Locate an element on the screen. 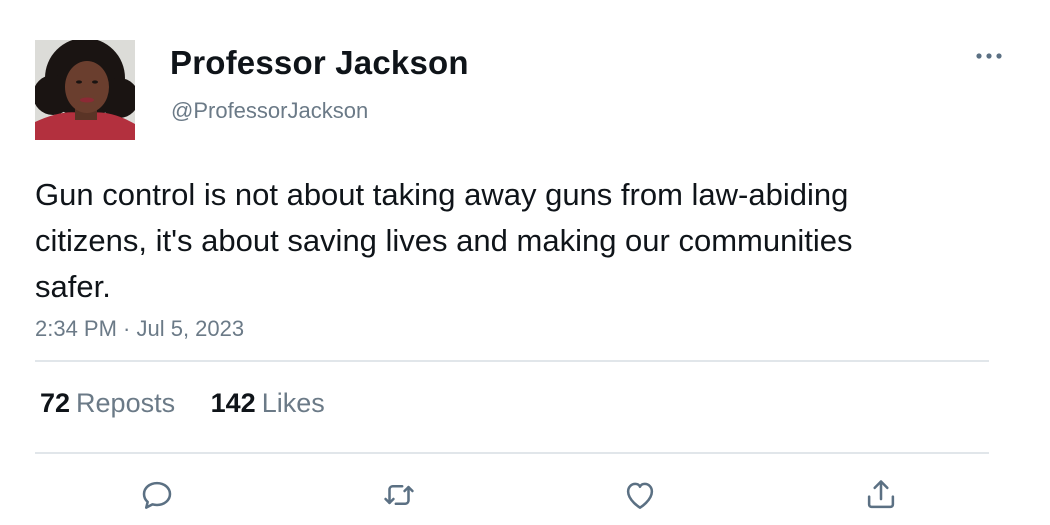 Image resolution: width=1050 pixels, height=525 pixels. likes-count: 142 is located at coordinates (233, 403).